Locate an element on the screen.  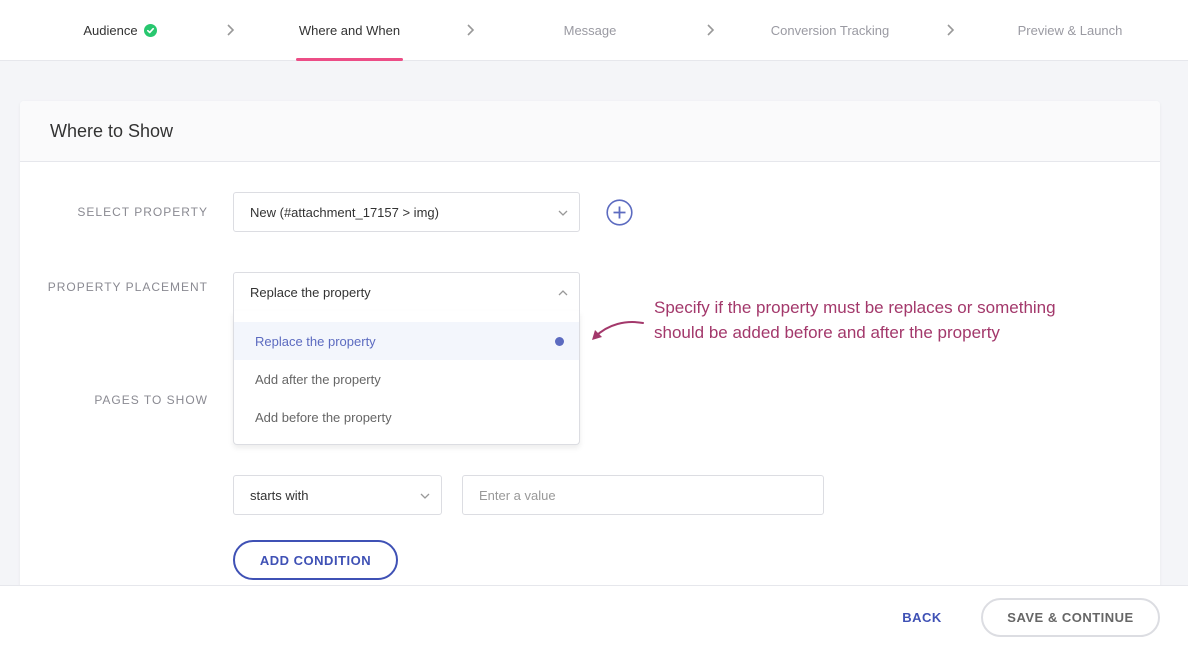
step-label: Conversion Tracking is located at coordinates (830, 30).